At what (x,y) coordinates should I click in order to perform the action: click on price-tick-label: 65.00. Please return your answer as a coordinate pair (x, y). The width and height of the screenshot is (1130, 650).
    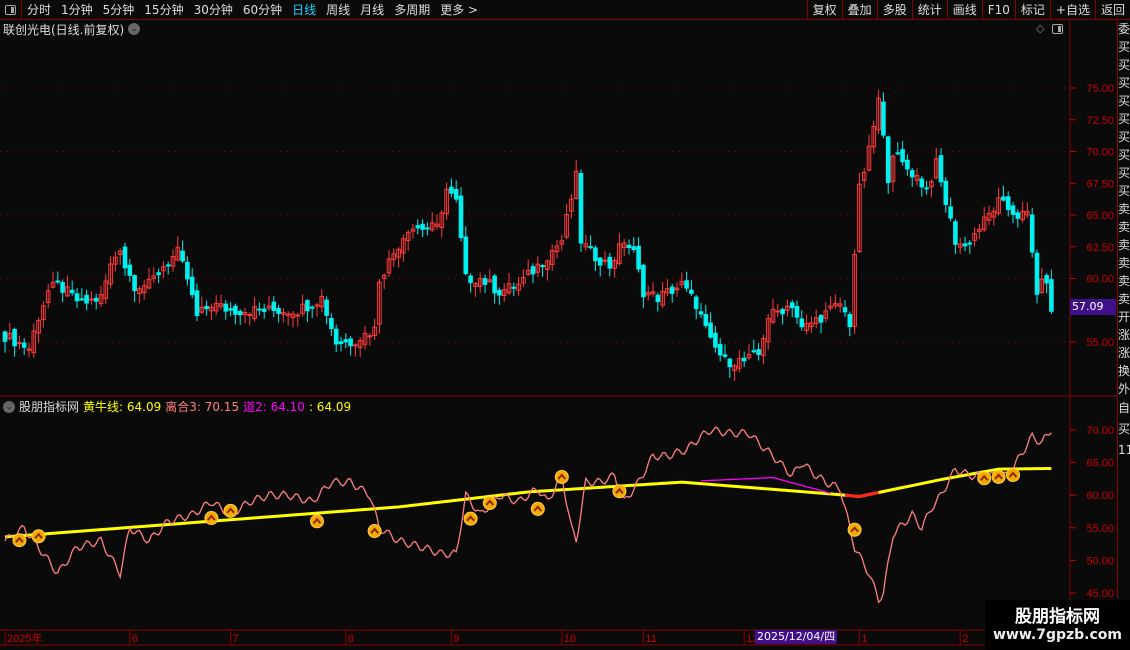
    Looking at the image, I should click on (1100, 216).